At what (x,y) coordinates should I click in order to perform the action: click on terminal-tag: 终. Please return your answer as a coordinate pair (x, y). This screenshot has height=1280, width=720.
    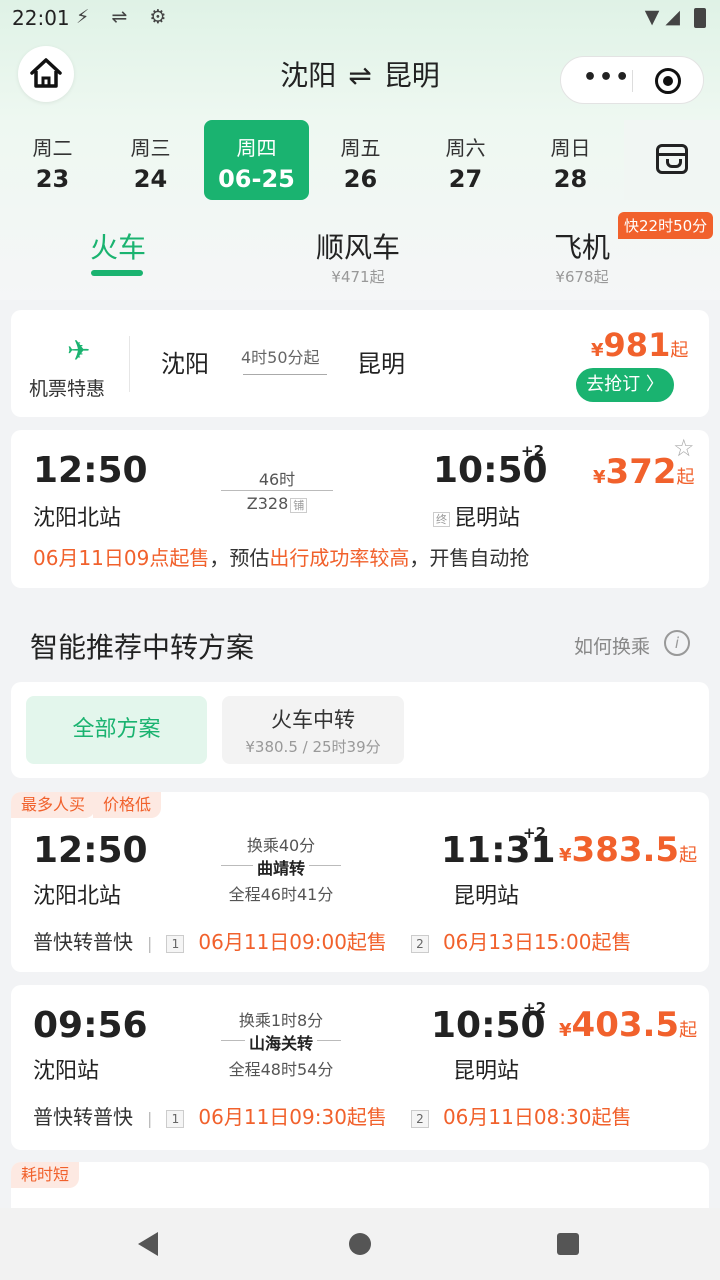
    Looking at the image, I should click on (441, 519).